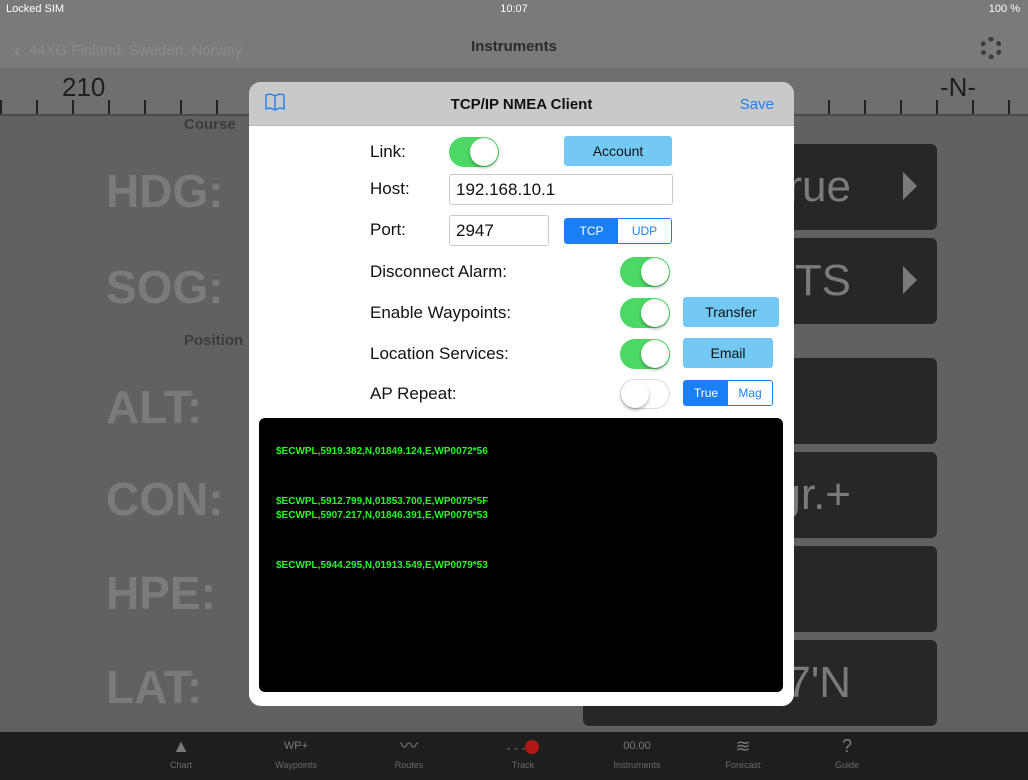 The width and height of the screenshot is (1028, 780). What do you see at coordinates (637, 765) in the screenshot?
I see `tab-label: Instruments` at bounding box center [637, 765].